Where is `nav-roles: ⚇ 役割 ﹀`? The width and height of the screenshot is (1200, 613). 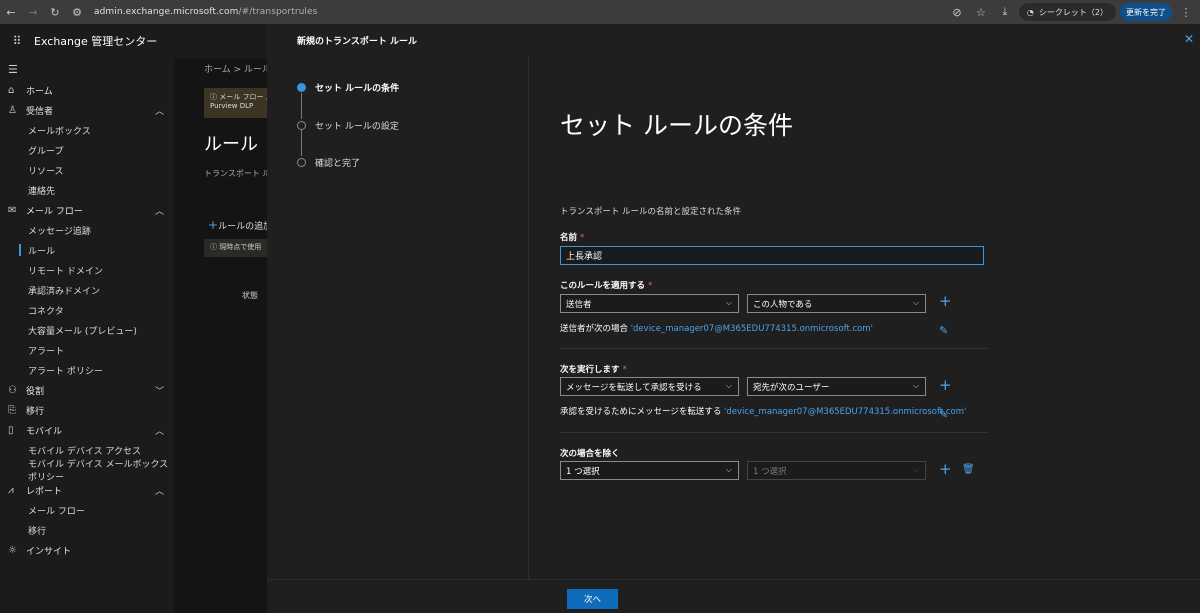
nav-roles: ⚇ 役割 ﹀ is located at coordinates (87, 390).